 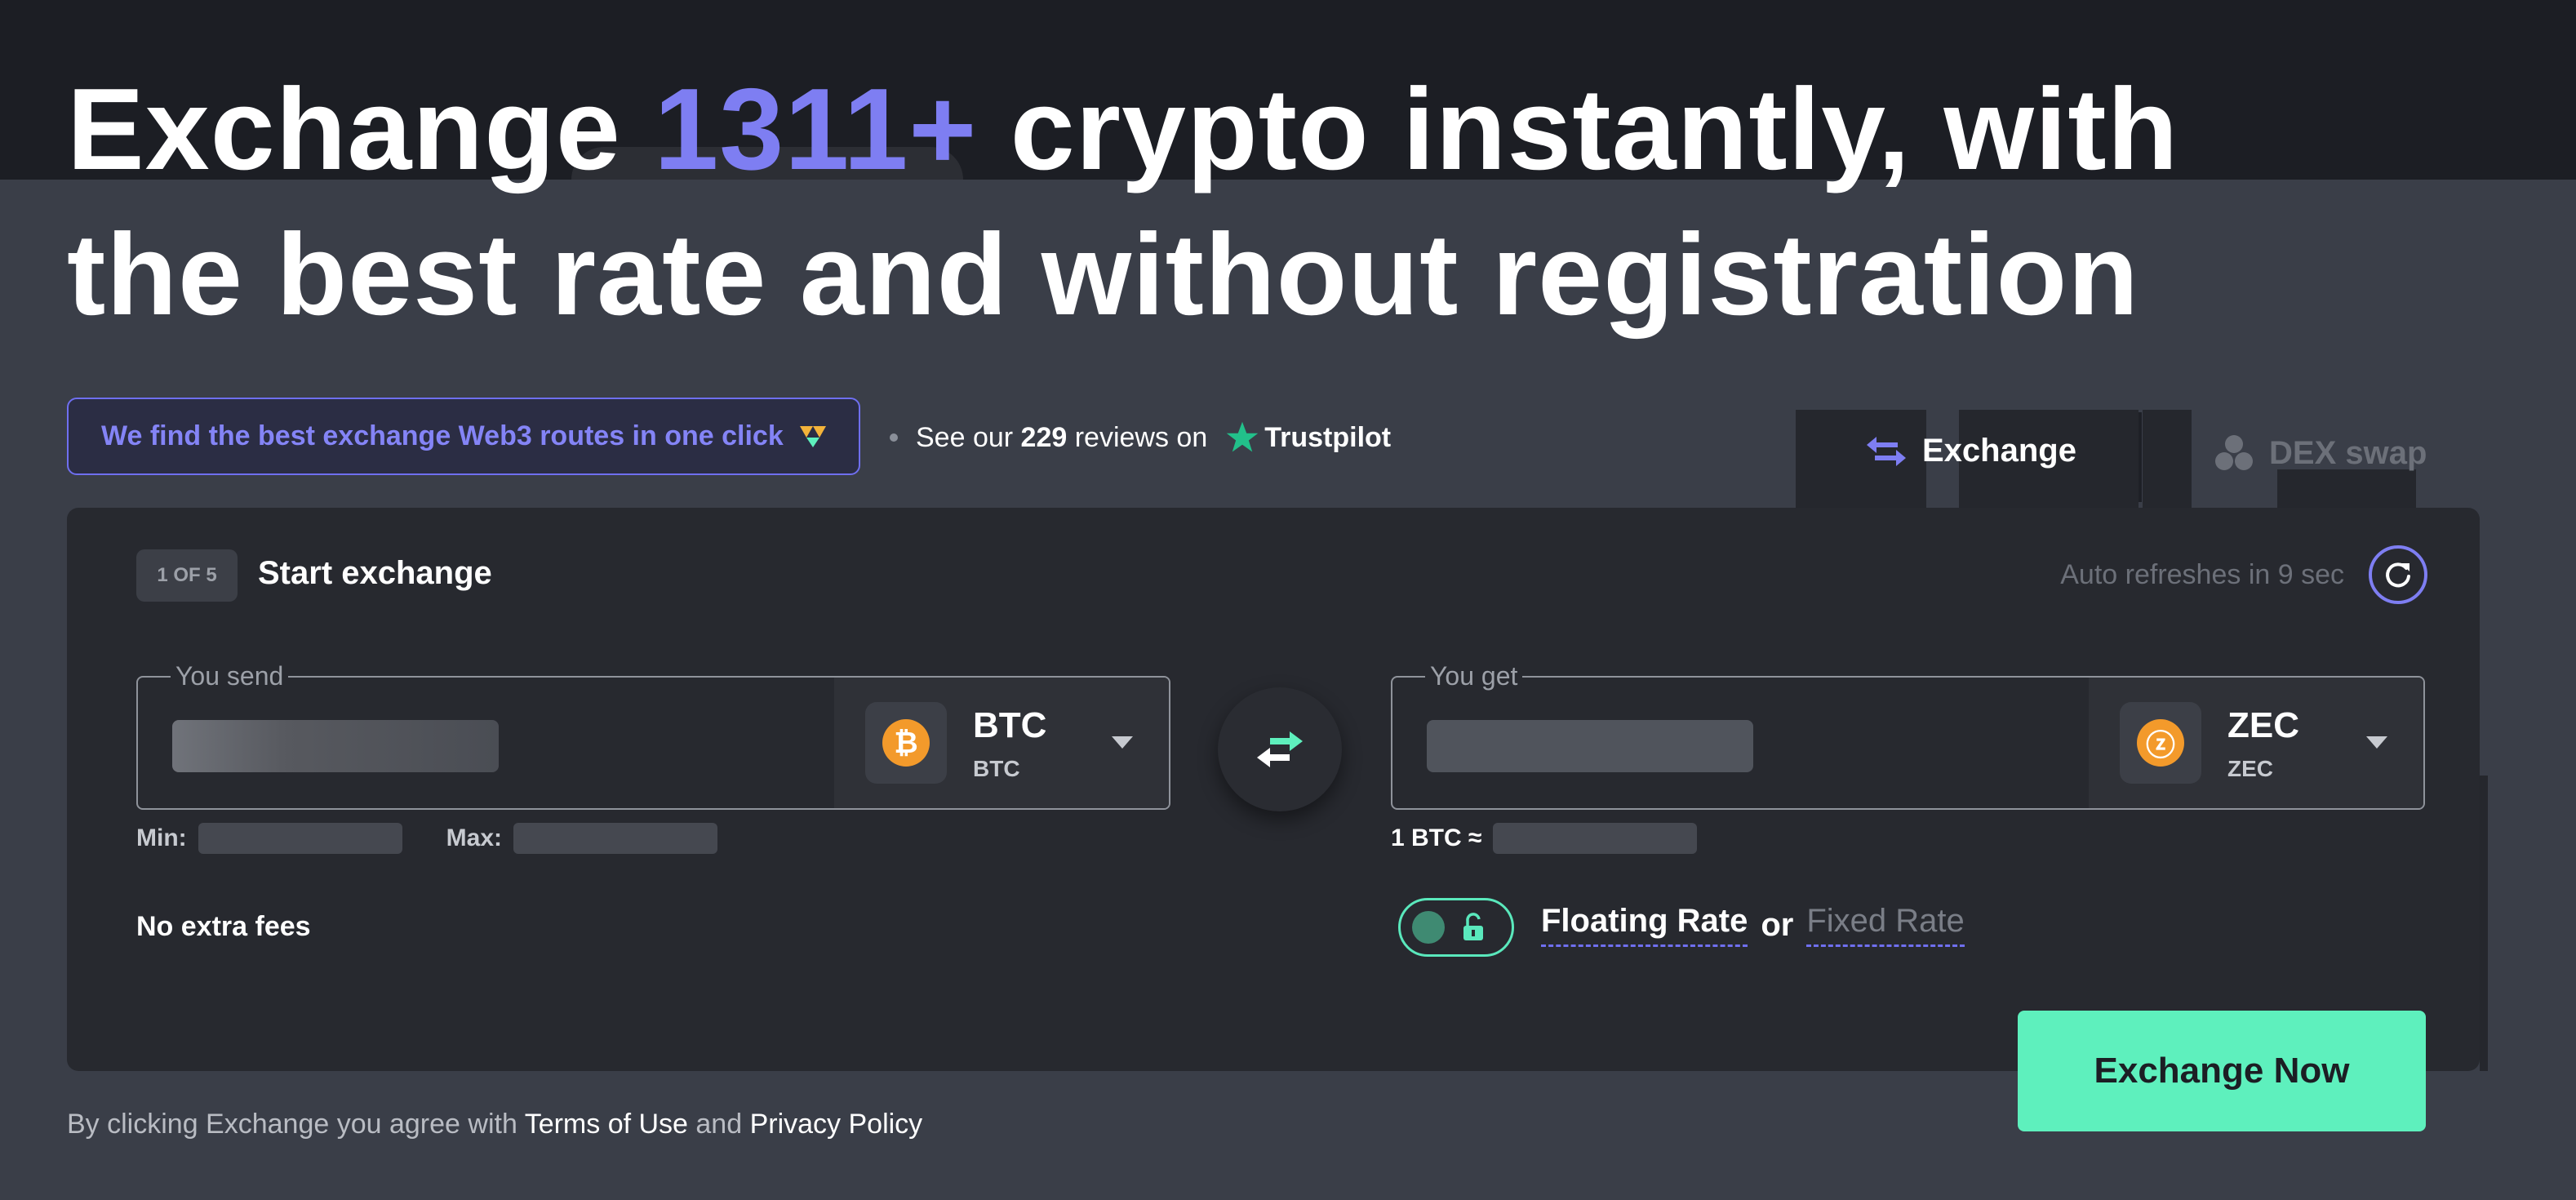 I want to click on headline-prefix: Exchange, so click(x=361, y=129).